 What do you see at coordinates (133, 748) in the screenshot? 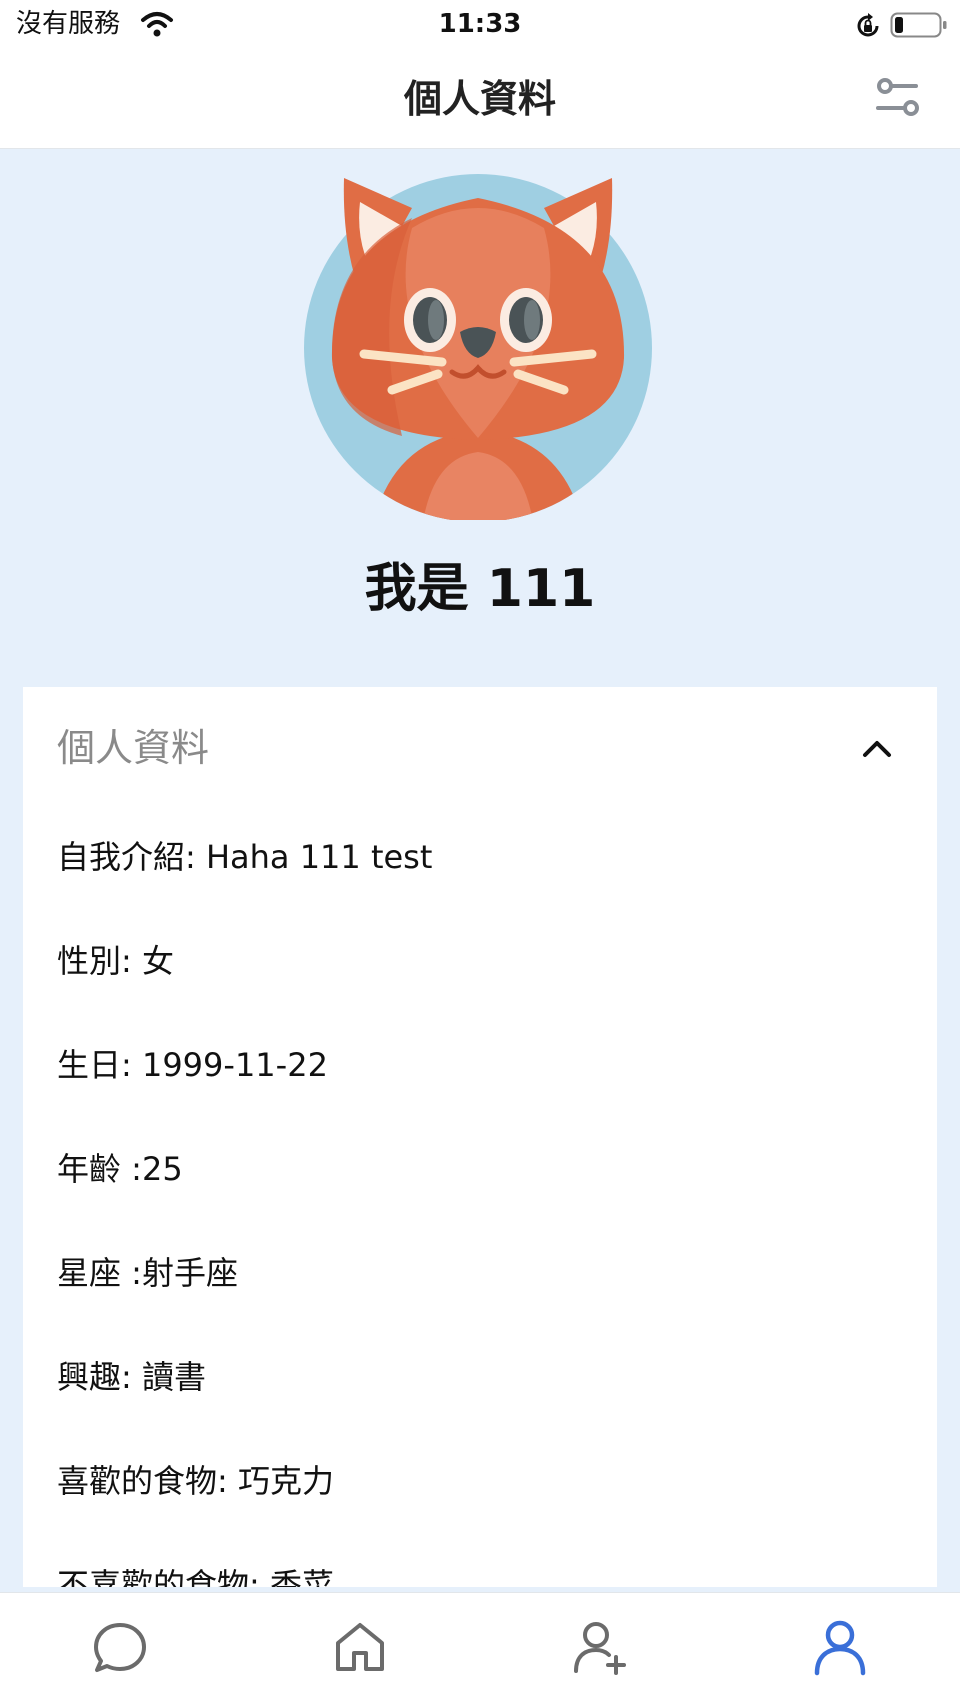
I see `section-title: 個人資料` at bounding box center [133, 748].